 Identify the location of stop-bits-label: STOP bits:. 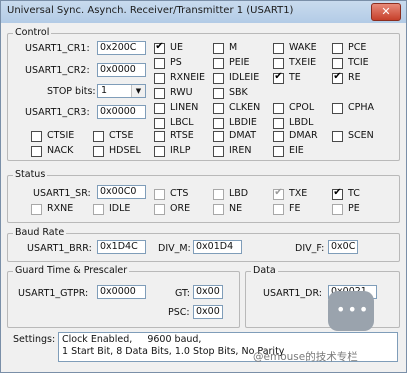
(71, 91).